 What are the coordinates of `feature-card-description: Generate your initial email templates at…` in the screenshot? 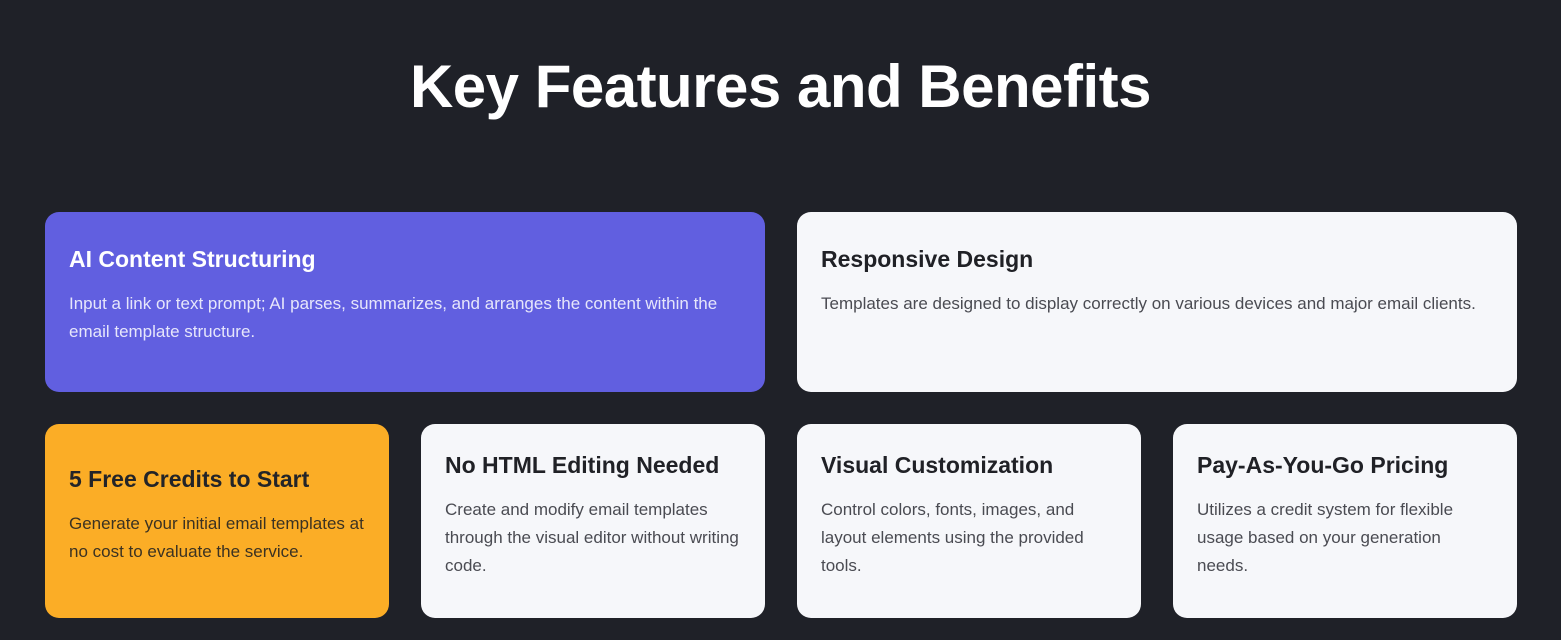 It's located at (216, 537).